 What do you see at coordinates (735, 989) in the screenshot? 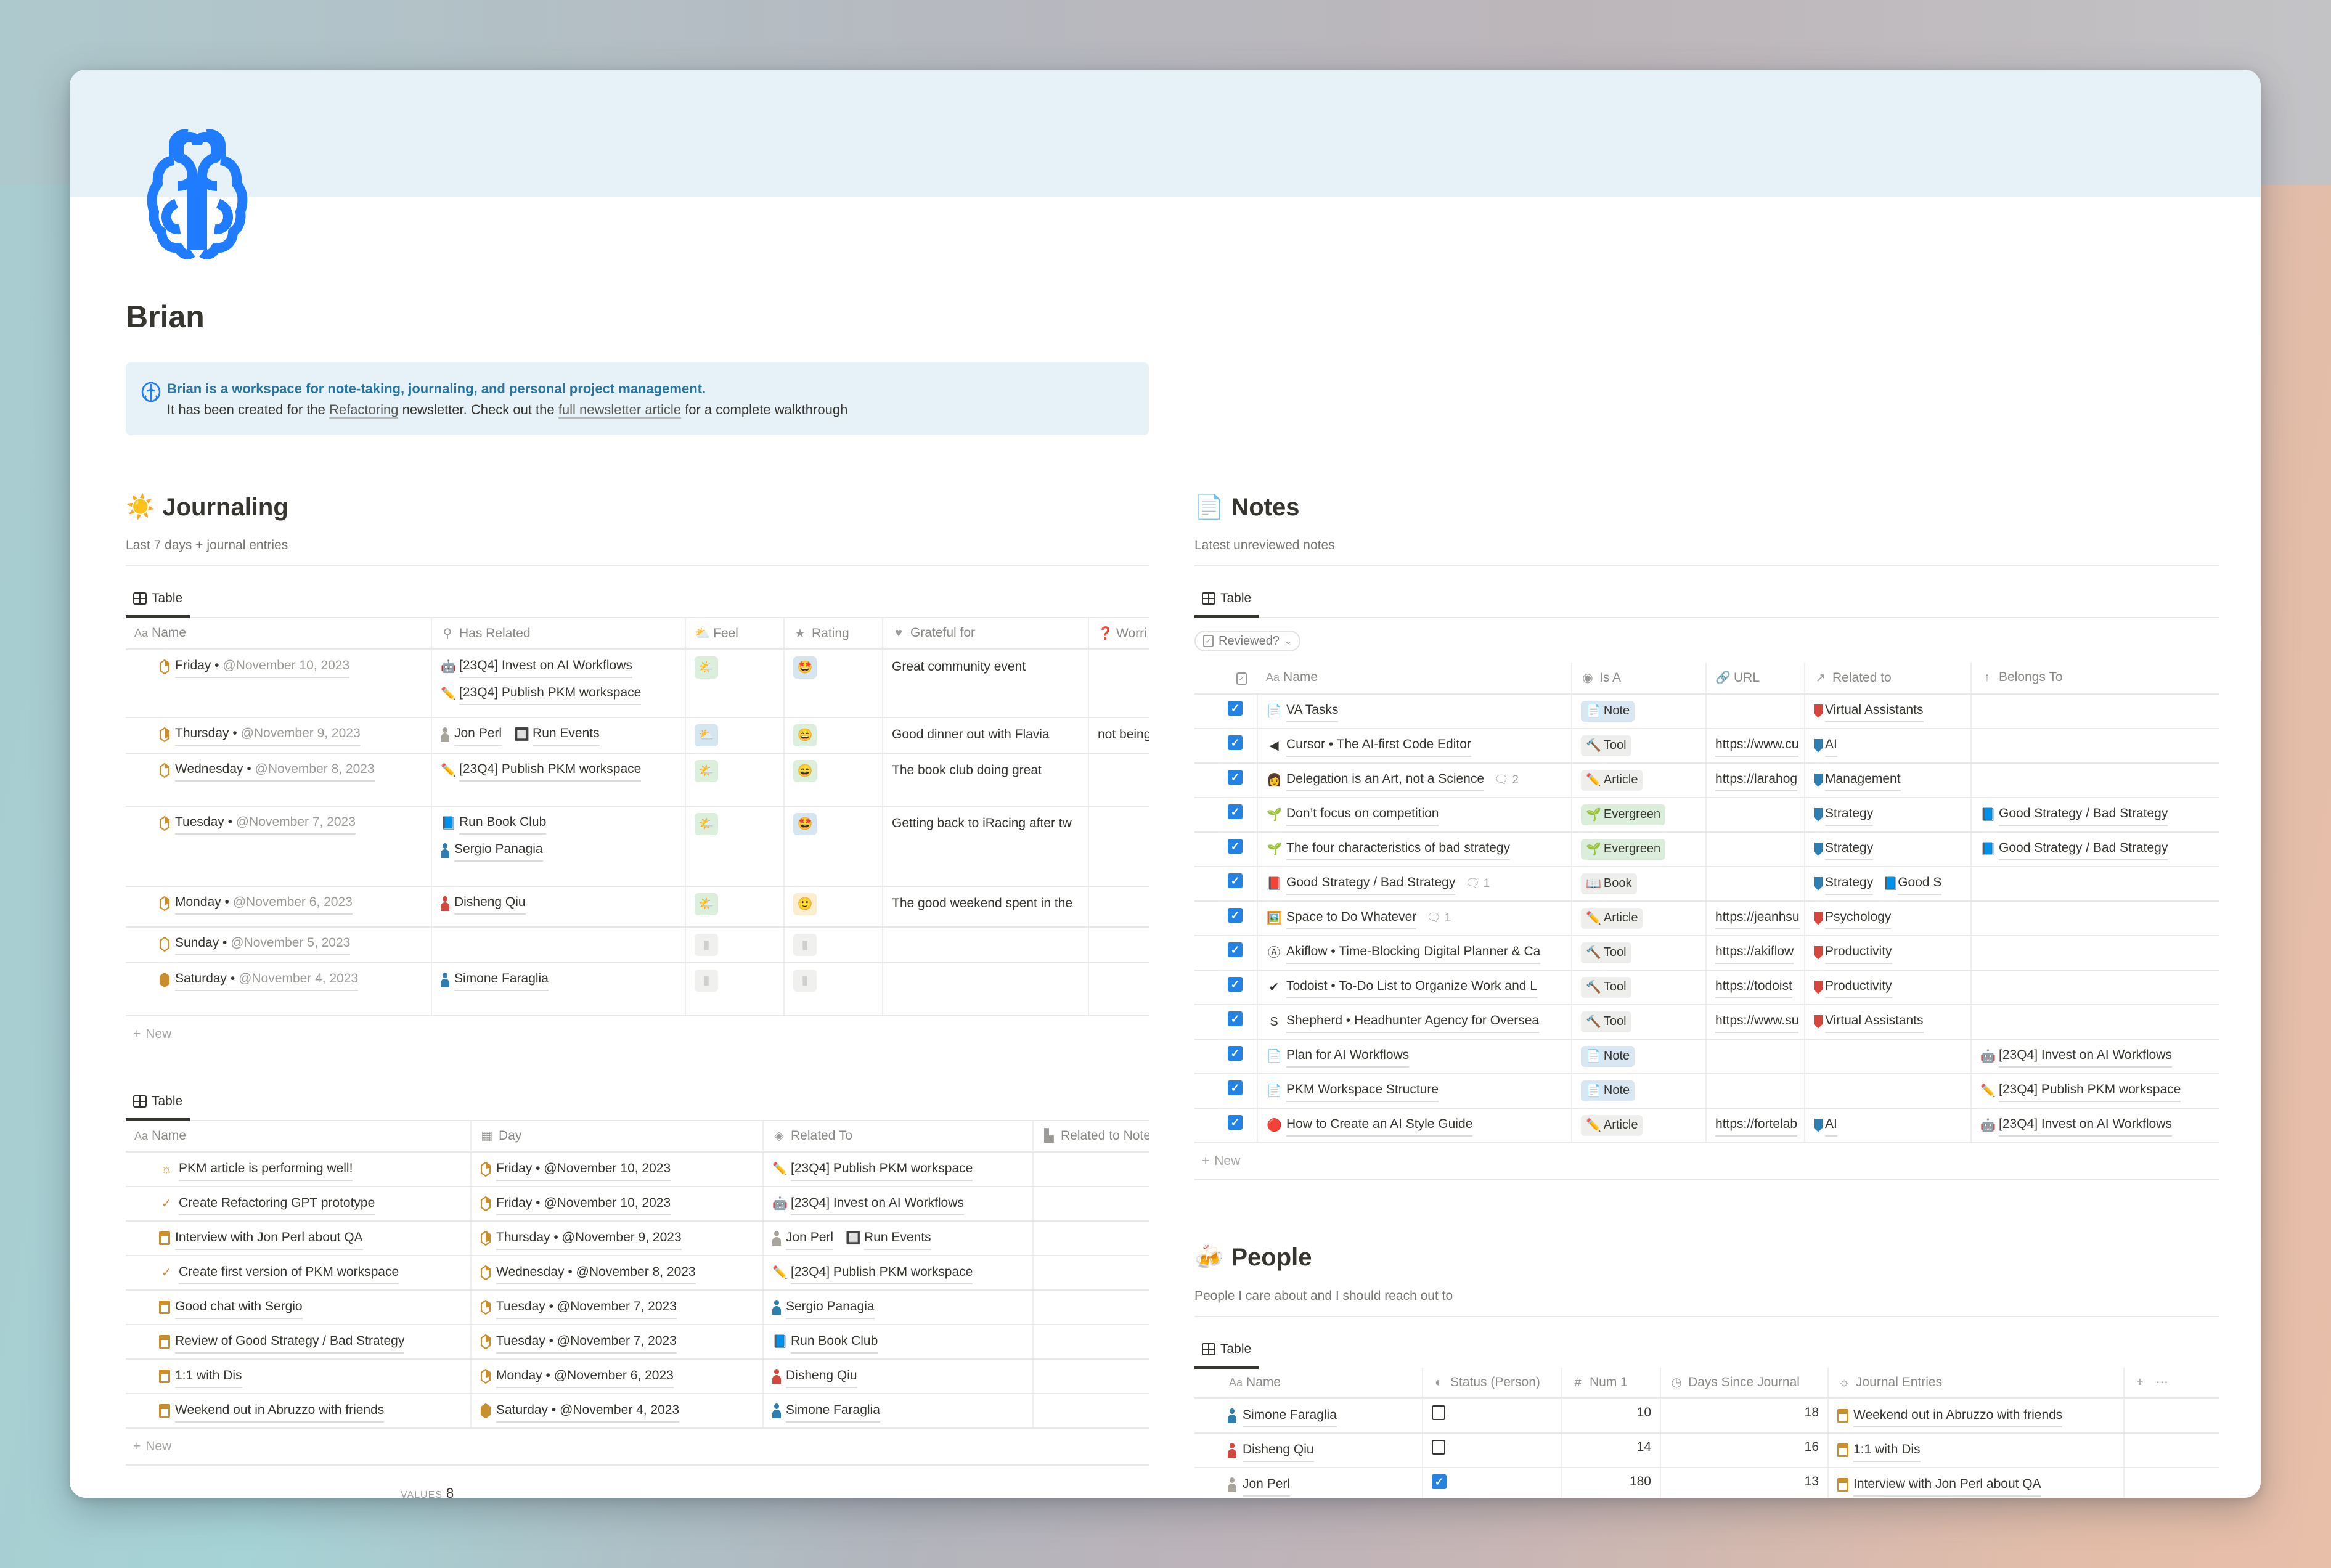
I see `feel-cell: ▮` at bounding box center [735, 989].